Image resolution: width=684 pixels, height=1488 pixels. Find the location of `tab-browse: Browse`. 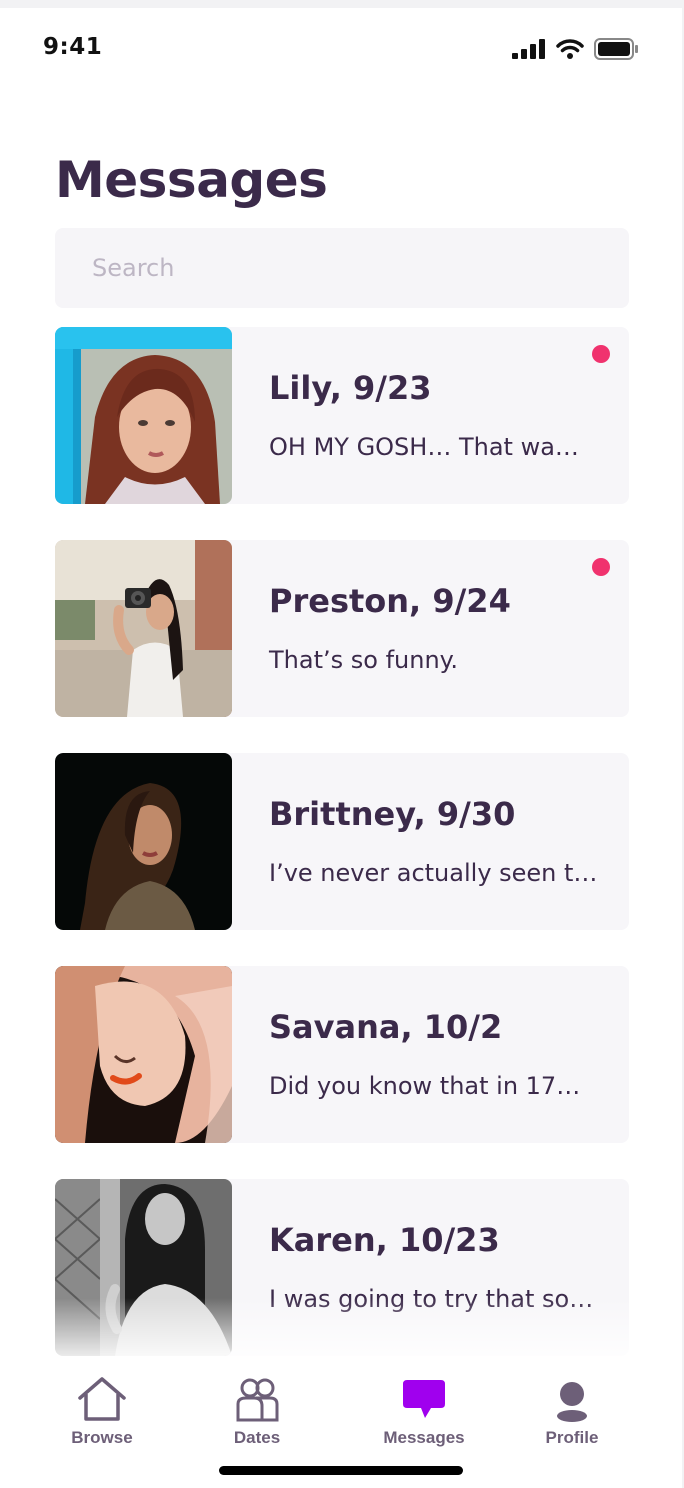

tab-browse: Browse is located at coordinates (102, 1412).